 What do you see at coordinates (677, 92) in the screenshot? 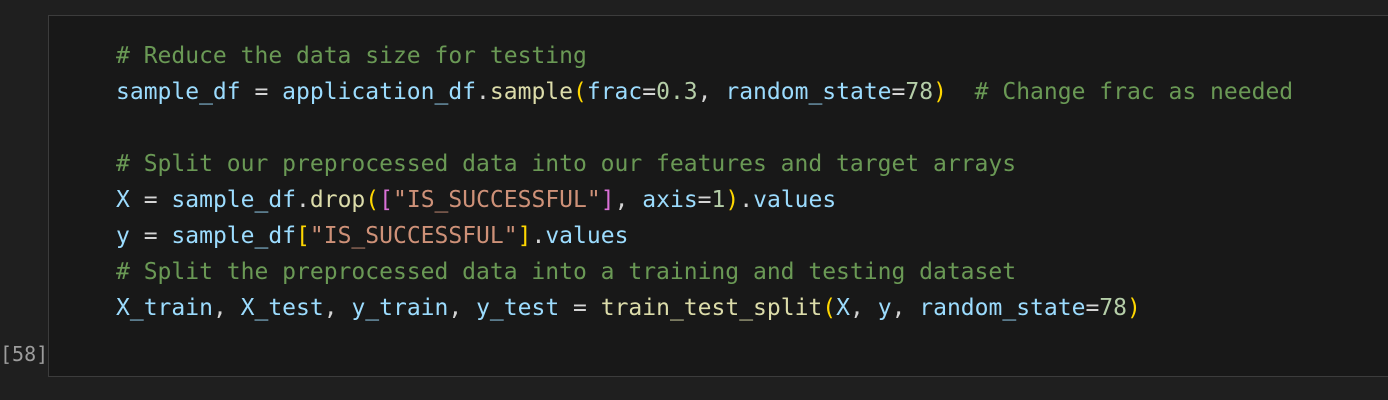
I see `code-token: 0.3` at bounding box center [677, 92].